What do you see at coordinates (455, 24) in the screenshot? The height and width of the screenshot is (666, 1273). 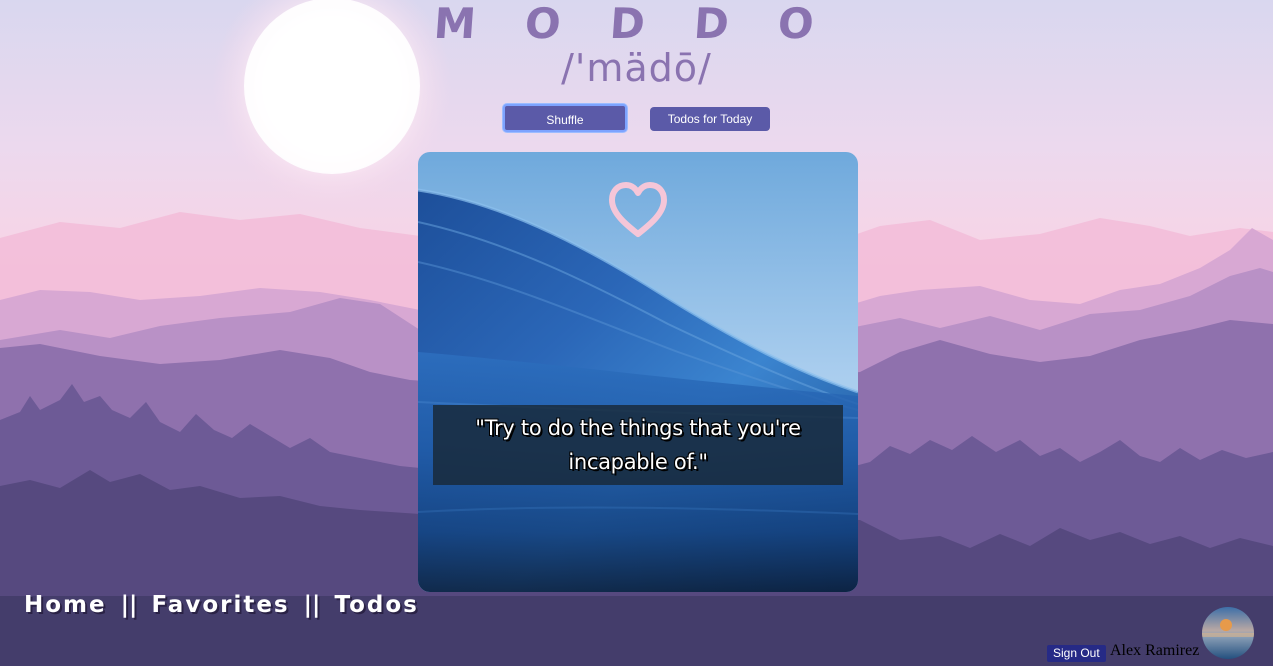 I see `title-letter: M` at bounding box center [455, 24].